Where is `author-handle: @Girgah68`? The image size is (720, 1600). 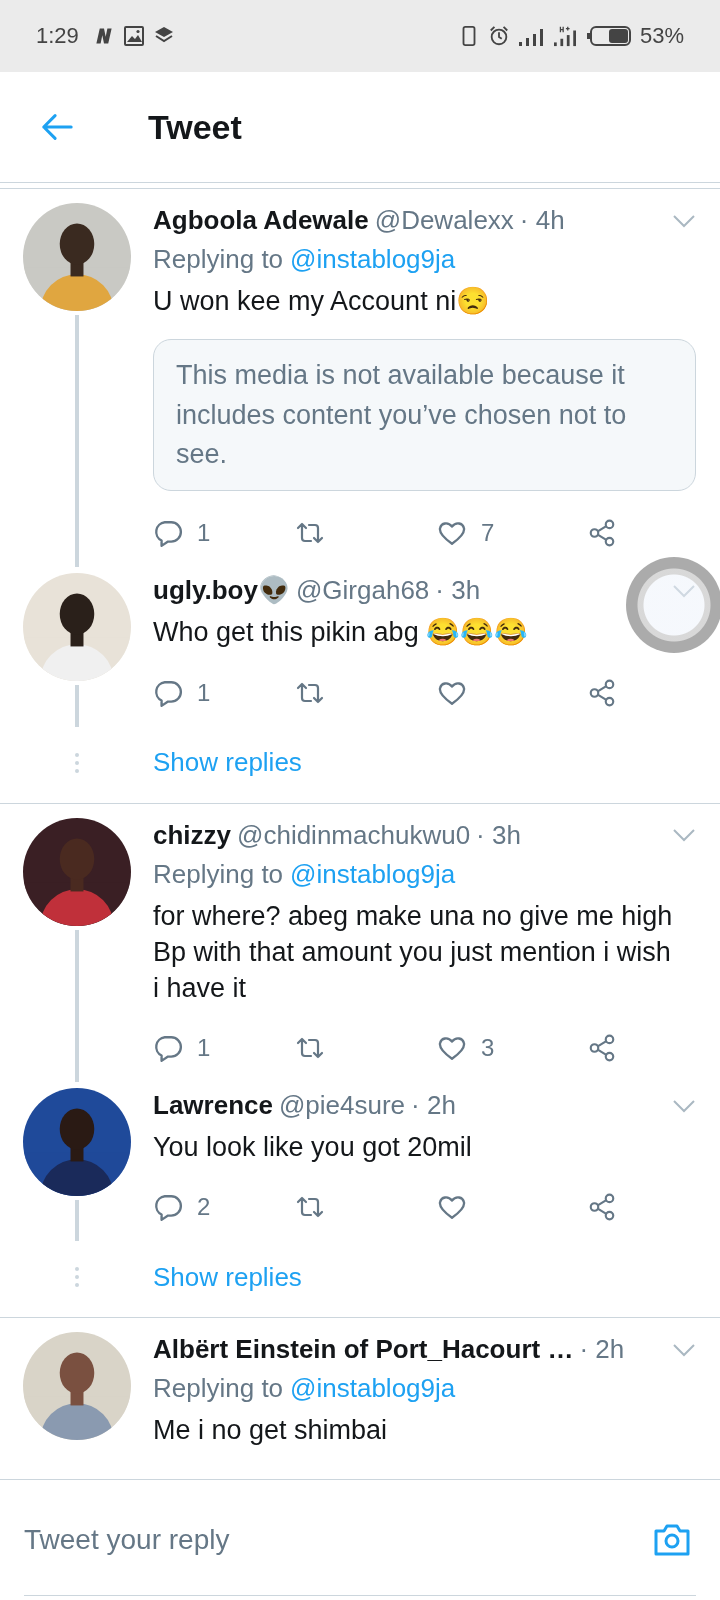
author-handle: @Girgah68 is located at coordinates (362, 591).